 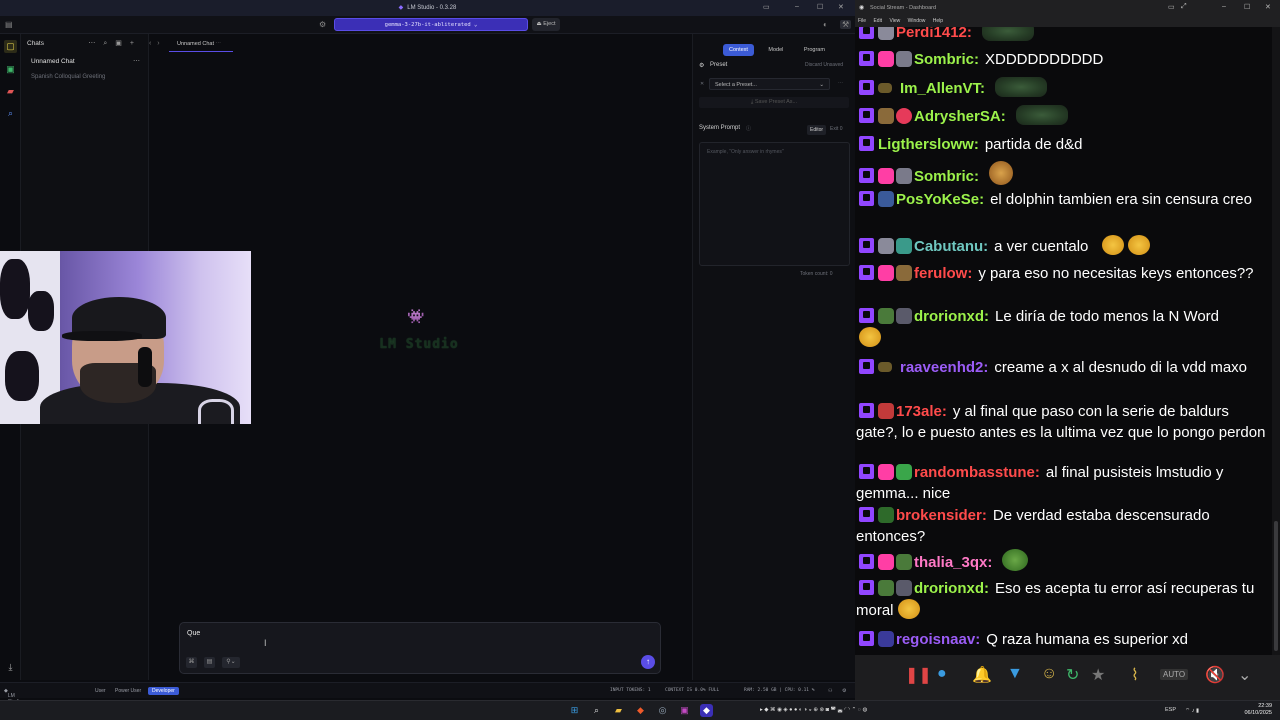 I want to click on nav-arrows: ‹ ›, so click(x=154, y=43).